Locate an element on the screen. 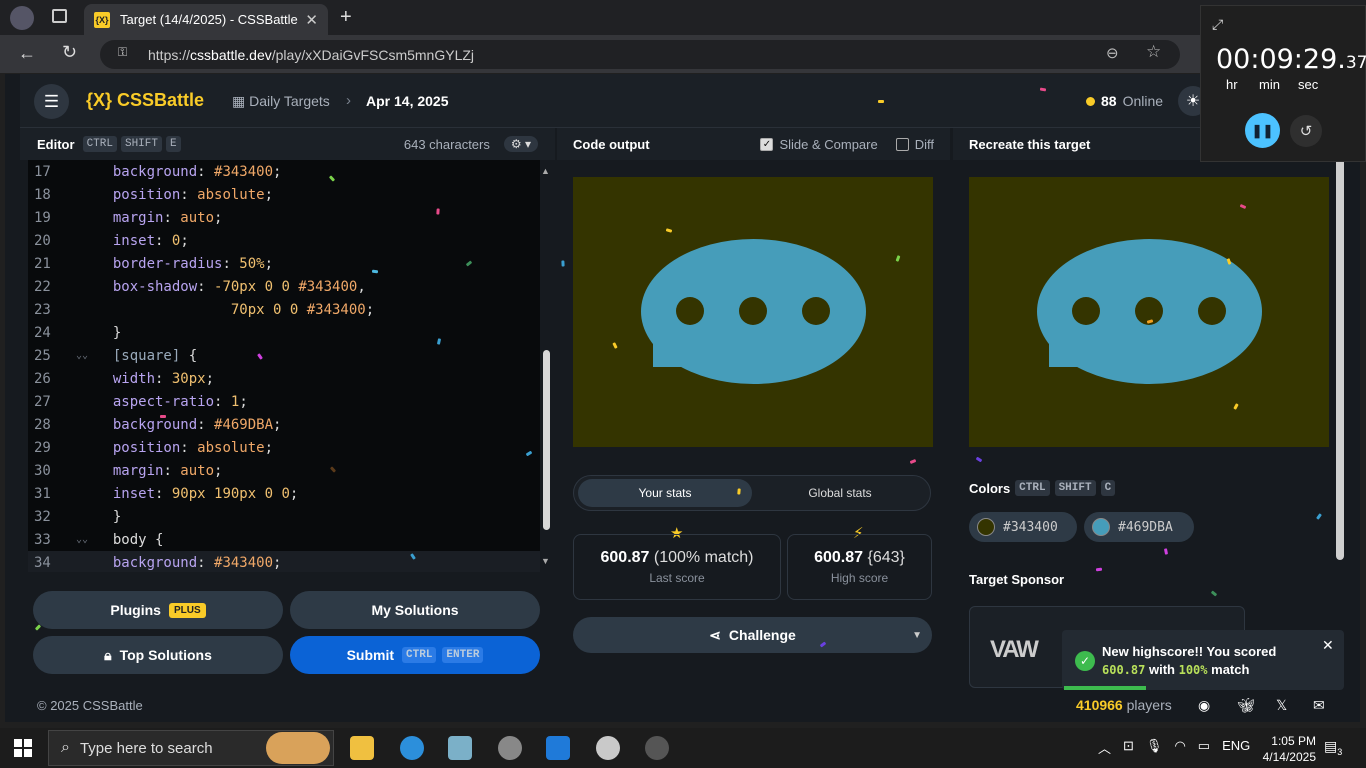  my-solutions-button: My Solutions is located at coordinates (415, 610).